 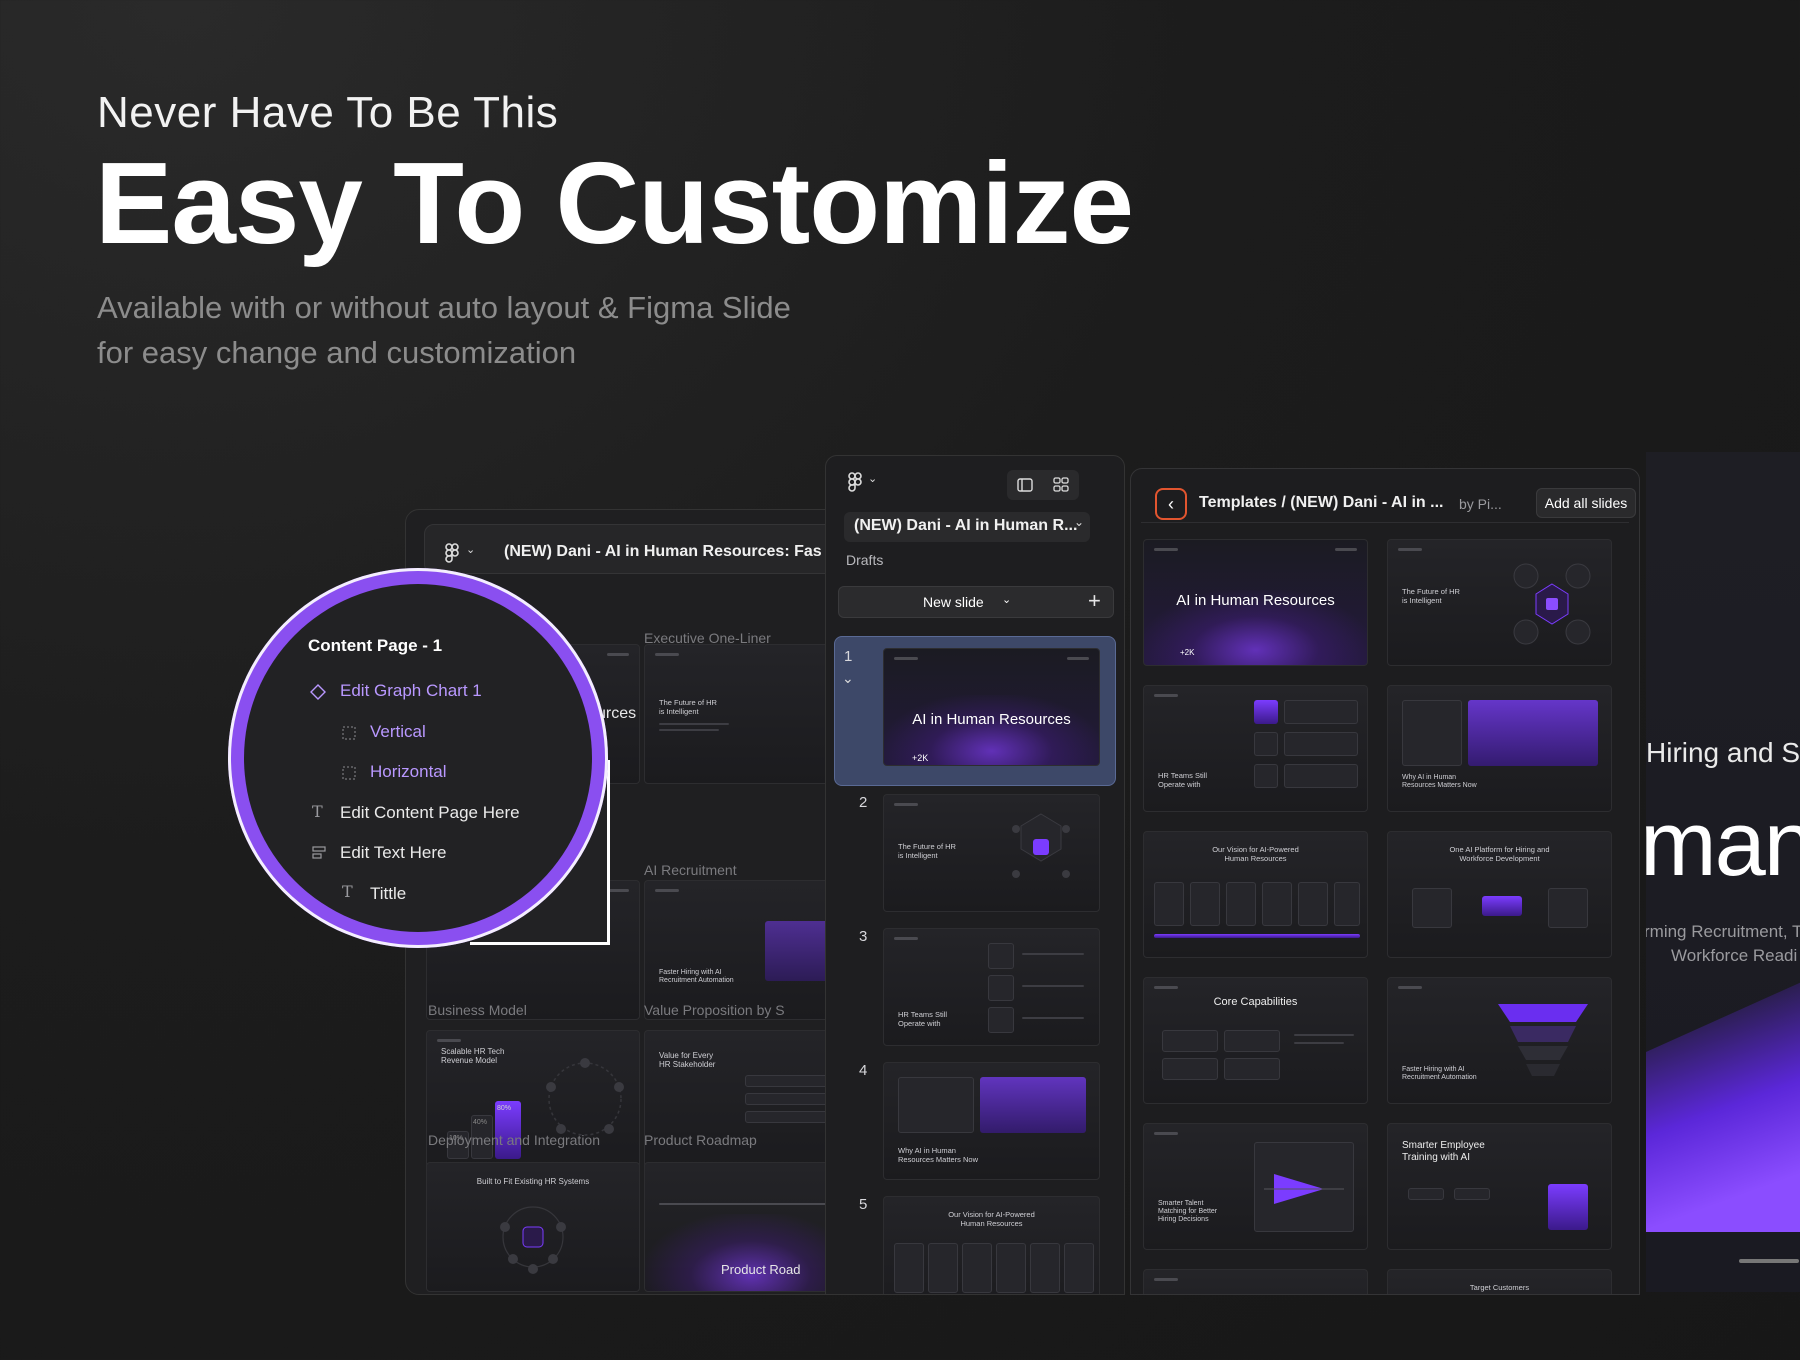 I want to click on template-thumb: Target Customers, so click(x=1499, y=1281).